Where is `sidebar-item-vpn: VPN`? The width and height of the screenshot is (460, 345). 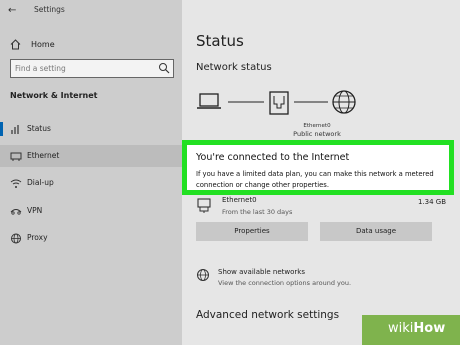
sidebar-item-vpn: VPN is located at coordinates (91, 211).